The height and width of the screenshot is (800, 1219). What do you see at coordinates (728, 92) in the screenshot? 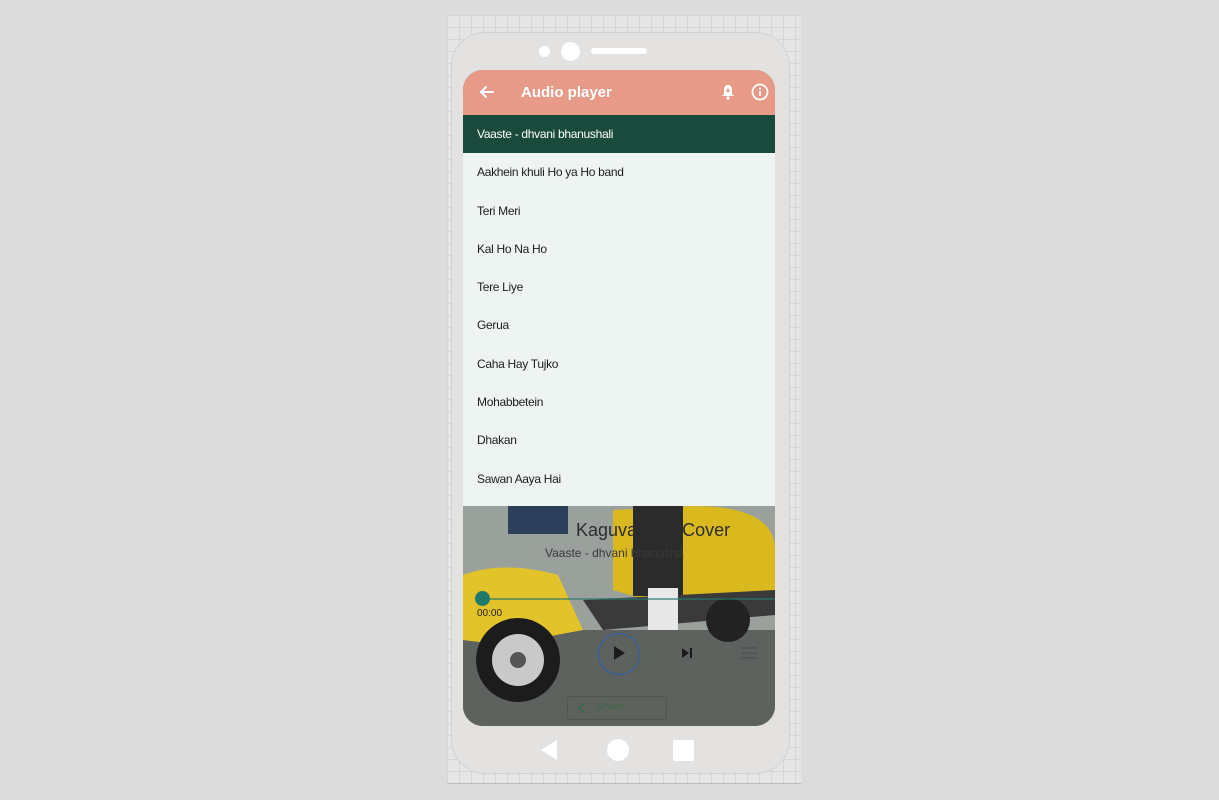
I see `bell-icon` at bounding box center [728, 92].